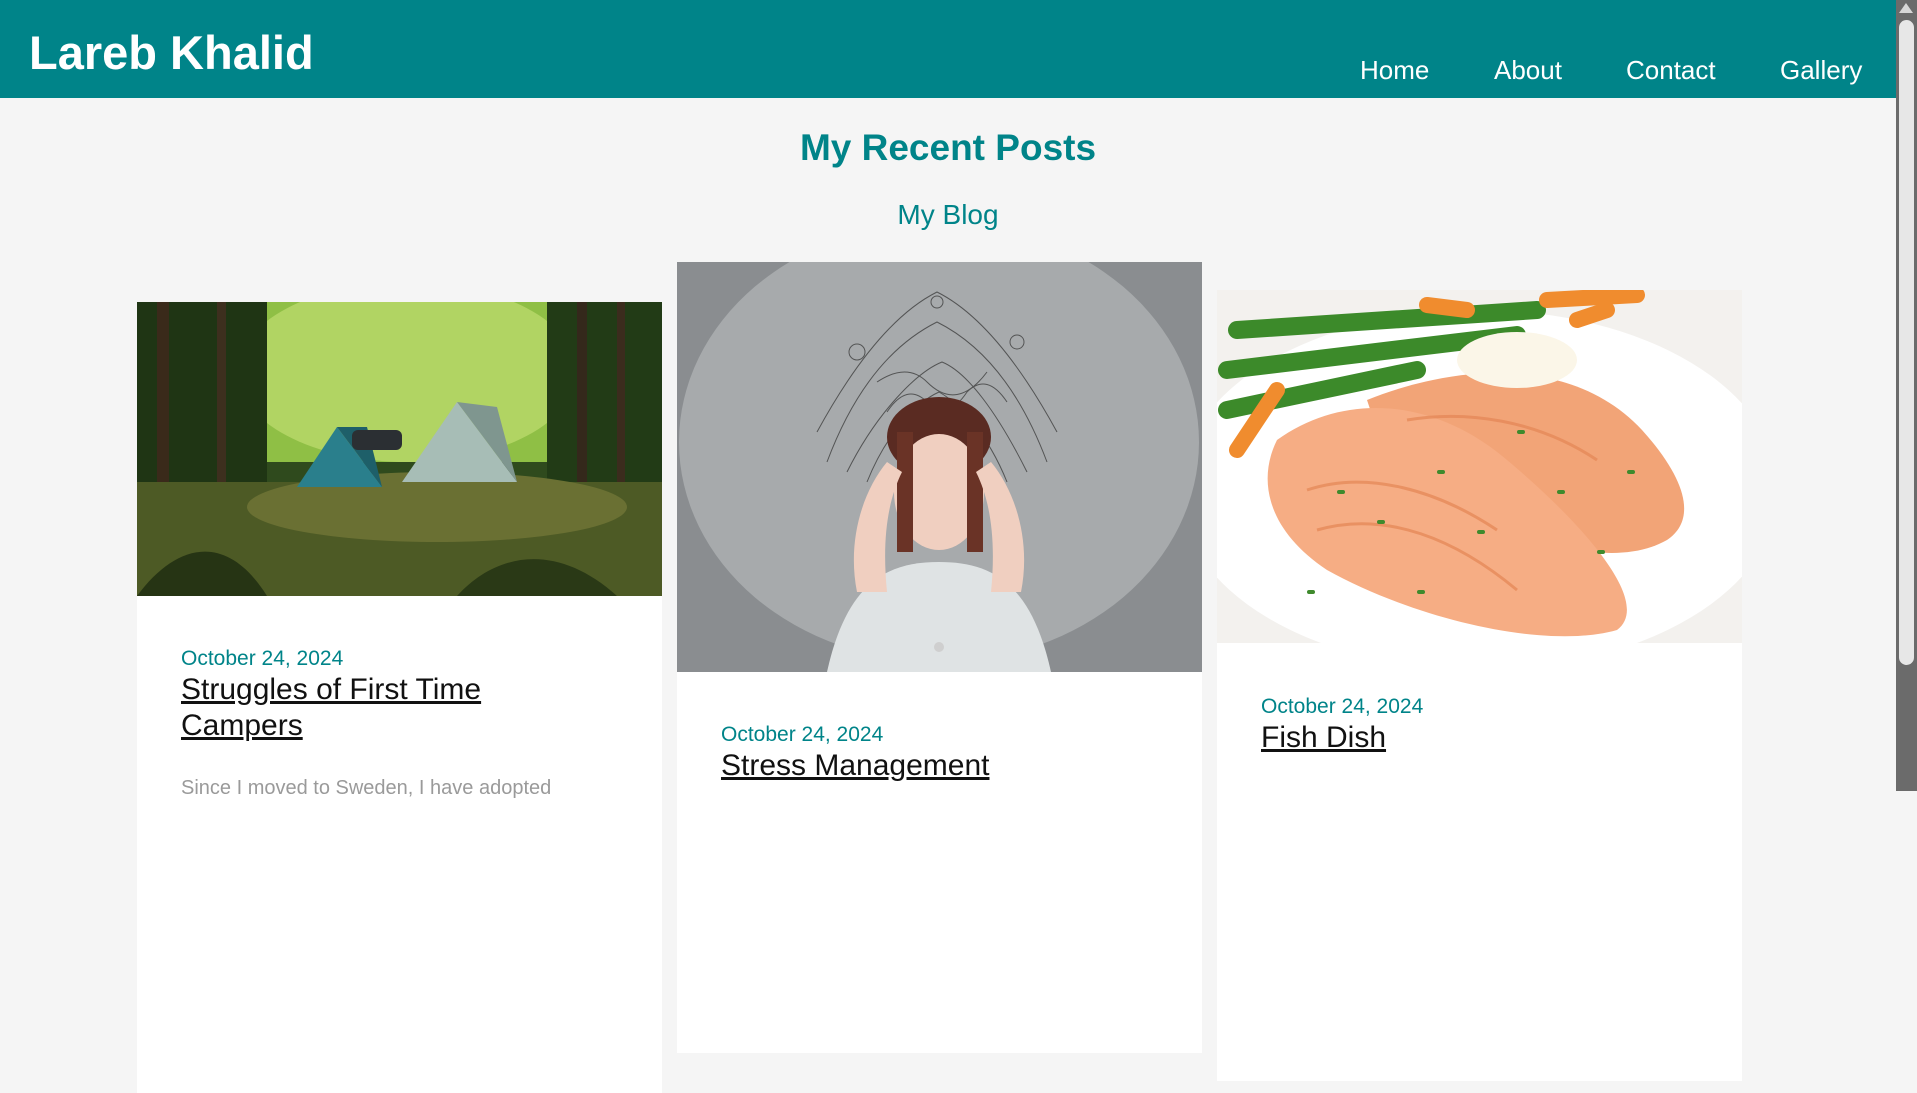  Describe the element at coordinates (399, 449) in the screenshot. I see `post-image-camping` at that location.